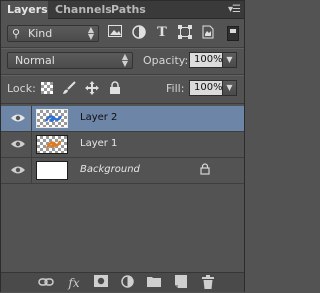  I want to click on link-layers-icon, so click(46, 283).